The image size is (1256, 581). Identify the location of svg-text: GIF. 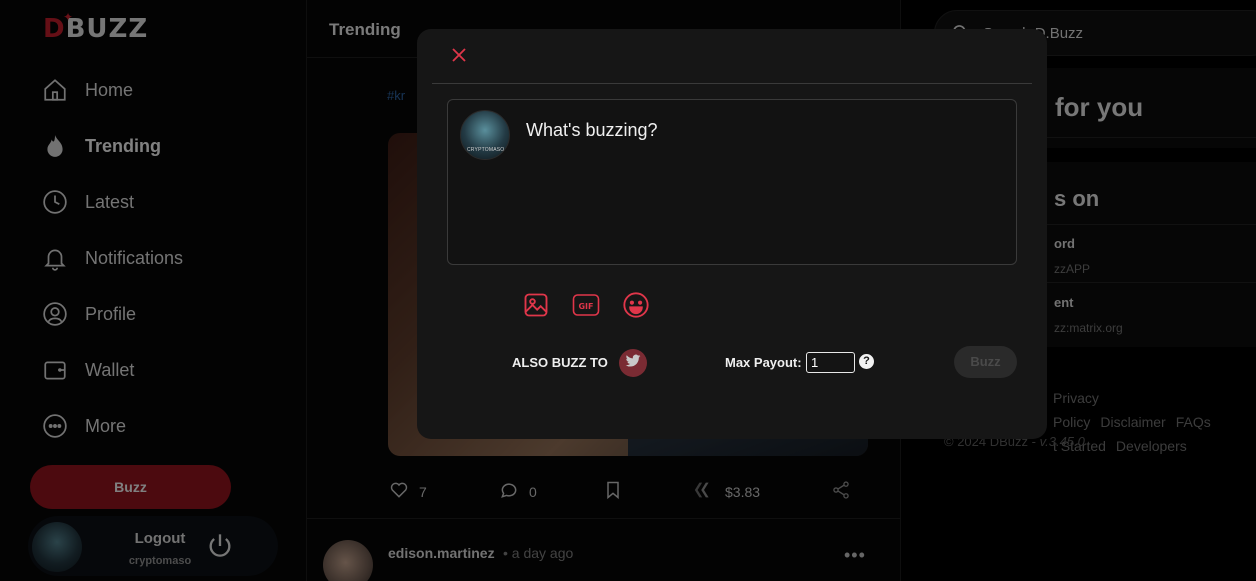
(585, 306).